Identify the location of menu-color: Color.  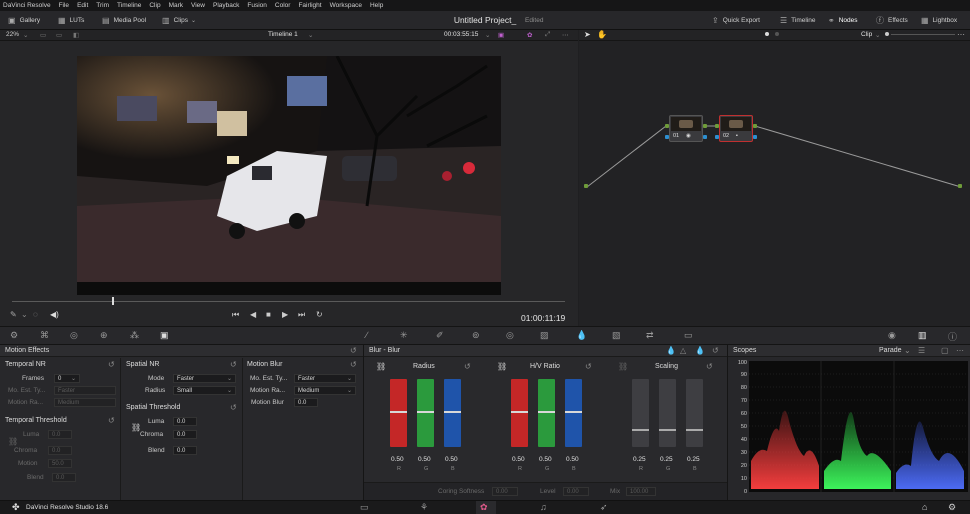
(283, 5).